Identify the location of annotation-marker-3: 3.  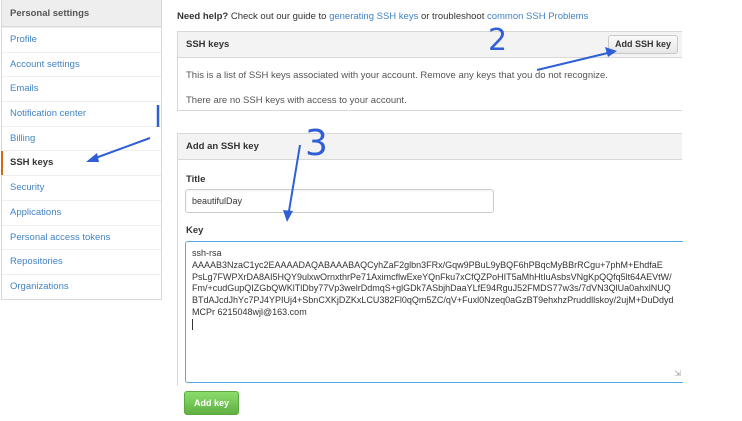
(316, 143).